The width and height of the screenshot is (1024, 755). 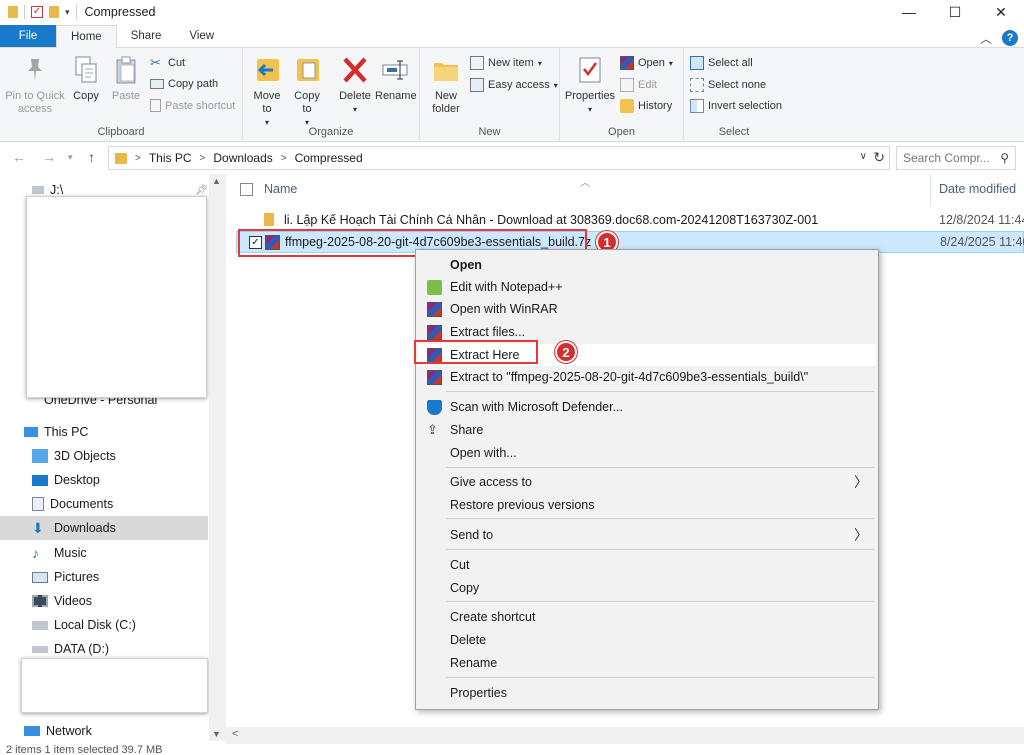 What do you see at coordinates (104, 553) in the screenshot?
I see `nav-item-music: ♪ Music` at bounding box center [104, 553].